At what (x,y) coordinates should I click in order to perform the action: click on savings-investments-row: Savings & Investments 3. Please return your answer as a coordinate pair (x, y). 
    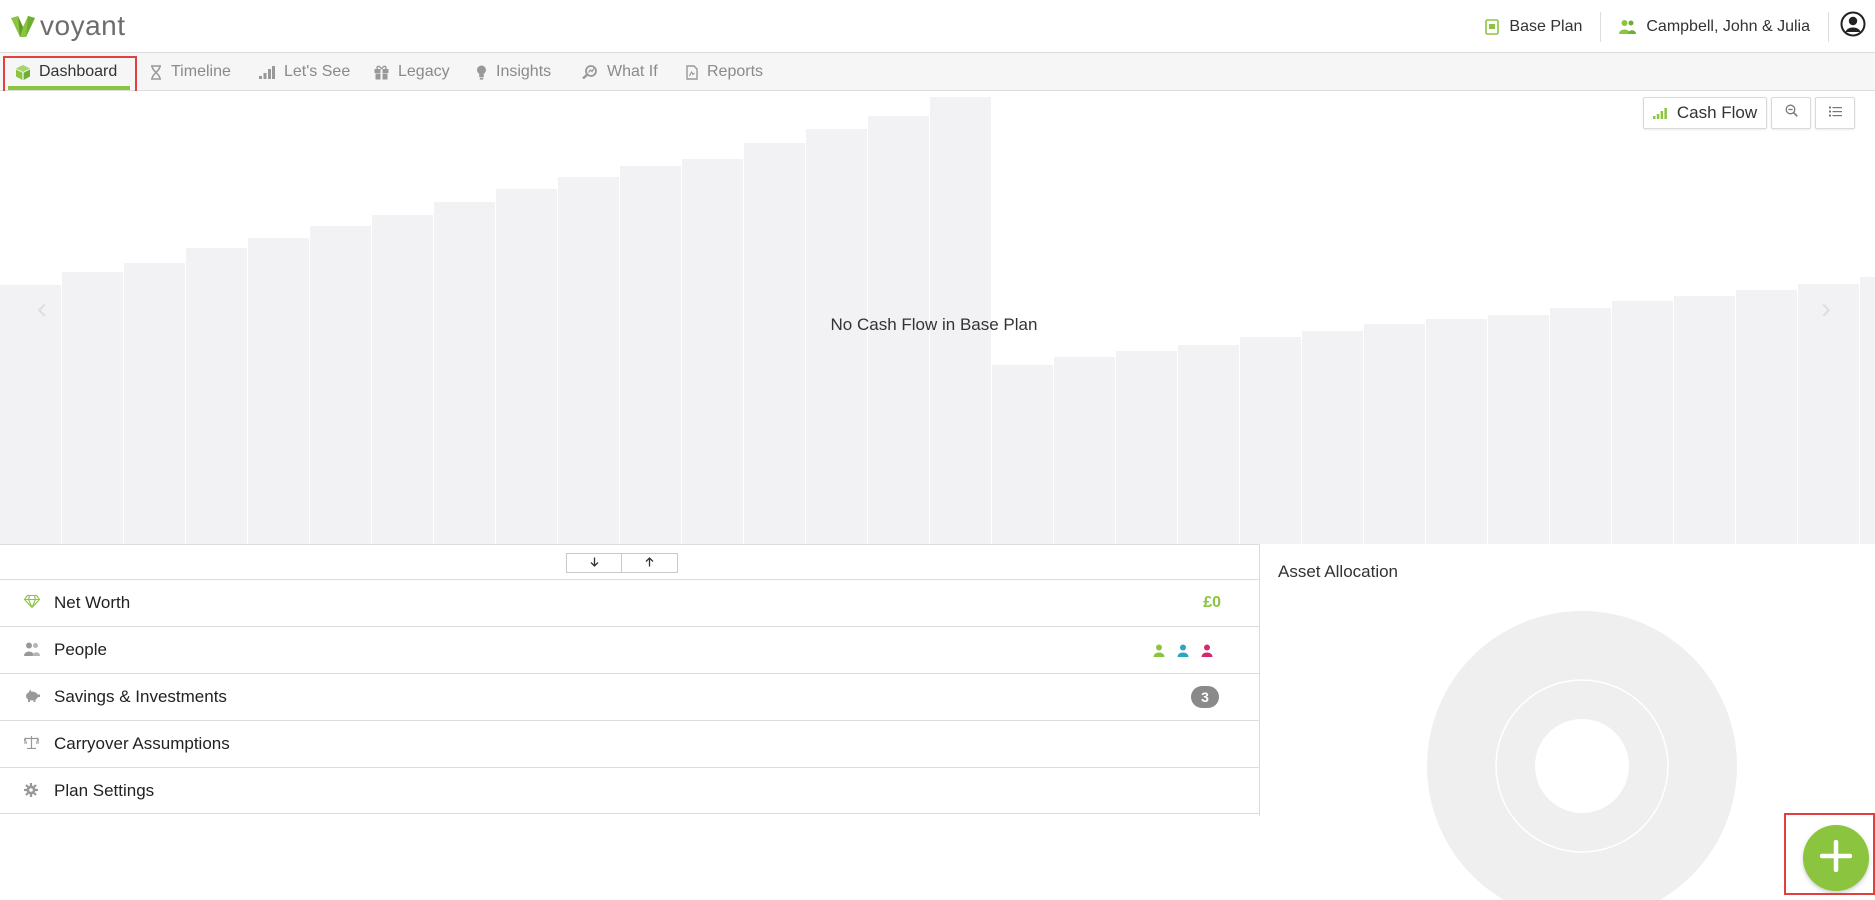
    Looking at the image, I should click on (629, 696).